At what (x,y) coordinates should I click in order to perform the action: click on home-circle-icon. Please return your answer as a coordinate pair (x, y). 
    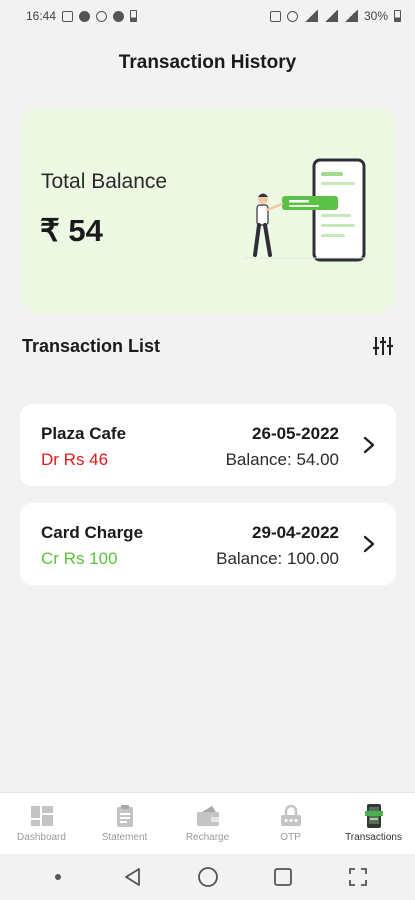
    Looking at the image, I should click on (207, 877).